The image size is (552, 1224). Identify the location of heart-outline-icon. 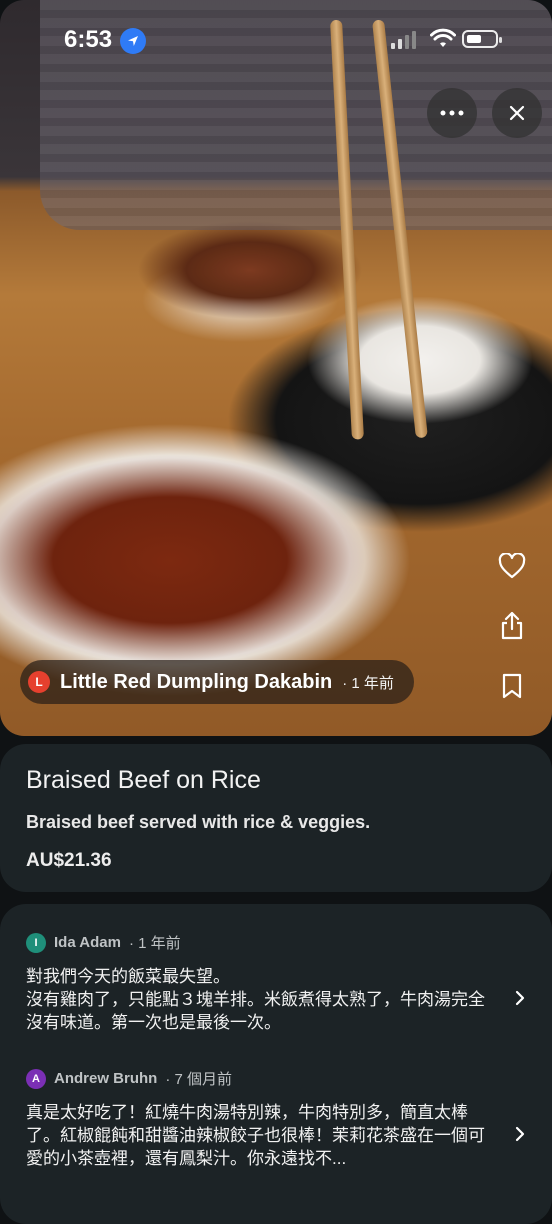
(512, 566).